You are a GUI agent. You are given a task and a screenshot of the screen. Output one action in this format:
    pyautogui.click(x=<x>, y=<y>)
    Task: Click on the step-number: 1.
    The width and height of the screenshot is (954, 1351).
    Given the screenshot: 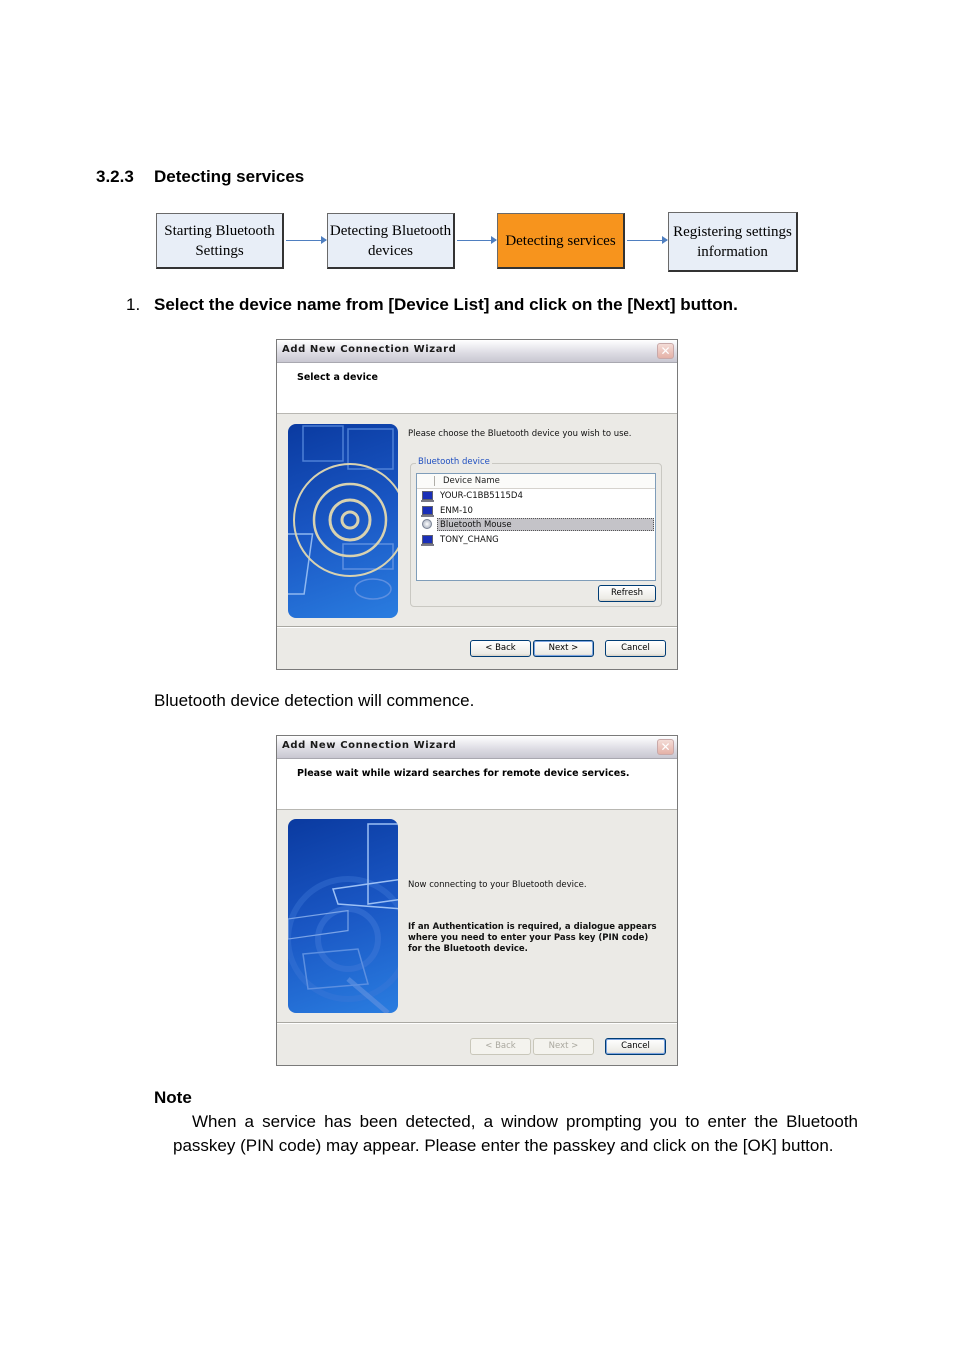 What is the action you would take?
    pyautogui.click(x=133, y=304)
    